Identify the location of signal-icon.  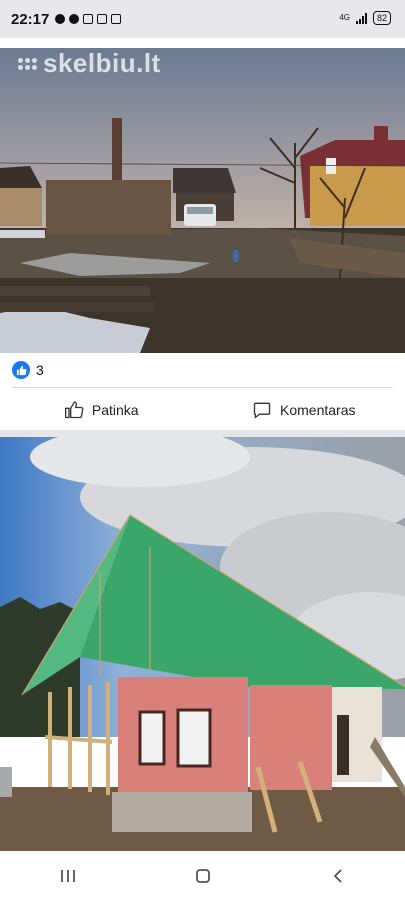
(361, 18).